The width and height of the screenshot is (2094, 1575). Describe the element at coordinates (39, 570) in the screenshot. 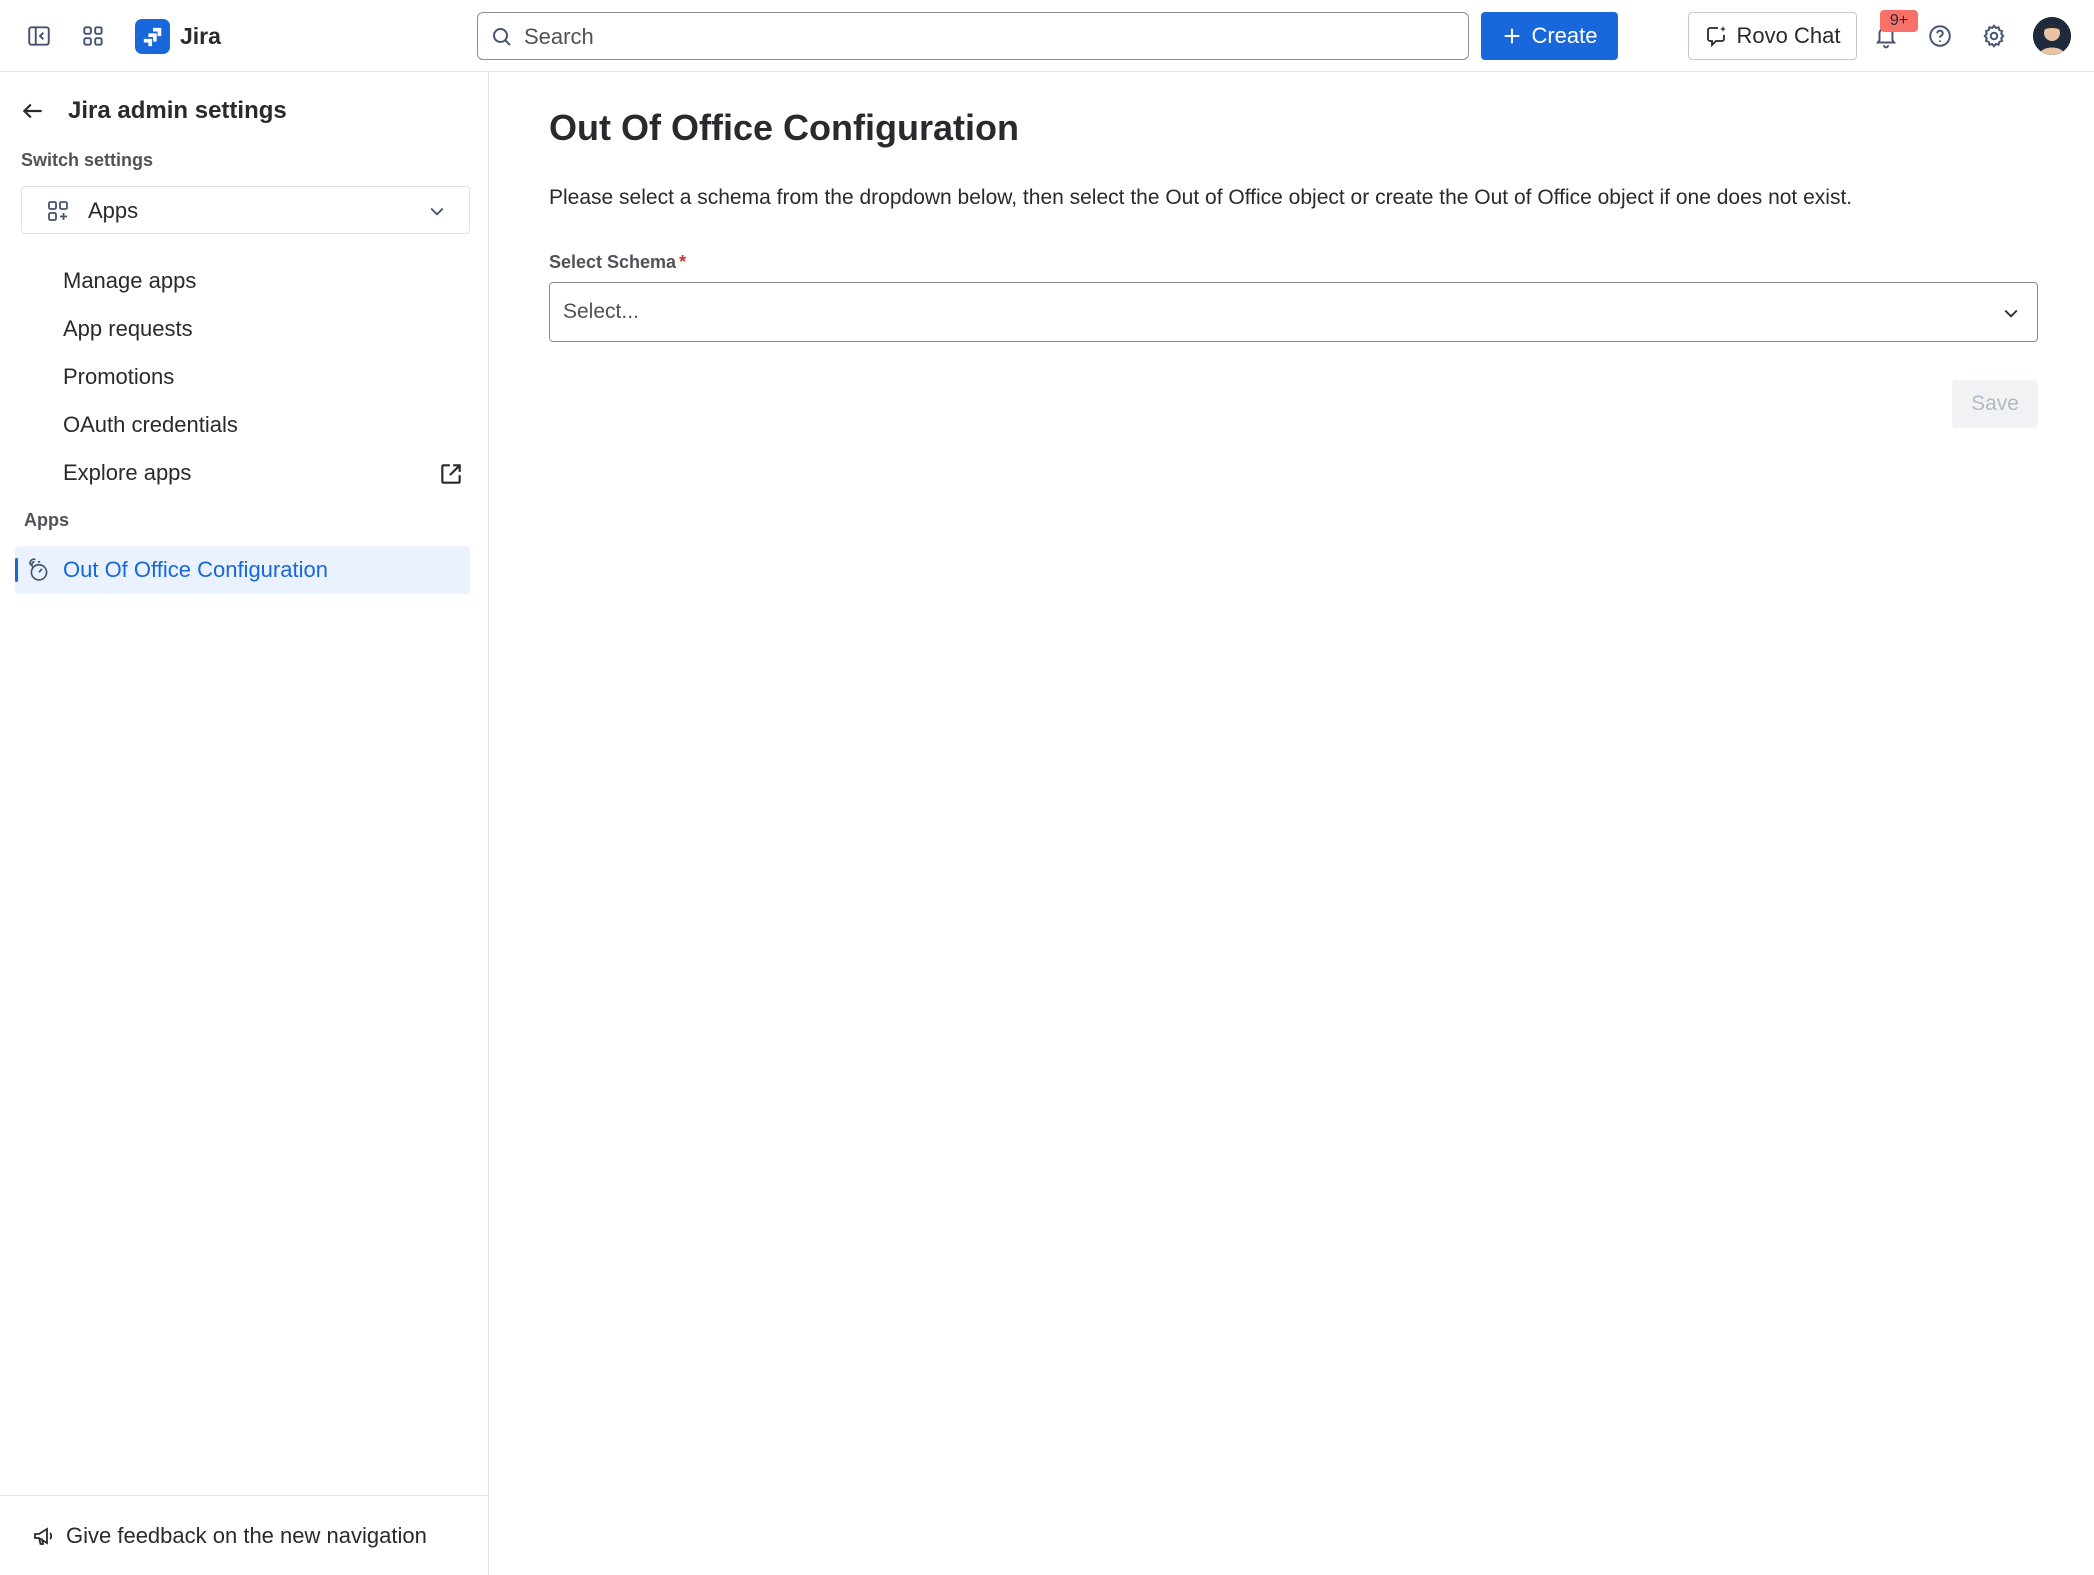

I see `stopwatch-icon` at that location.